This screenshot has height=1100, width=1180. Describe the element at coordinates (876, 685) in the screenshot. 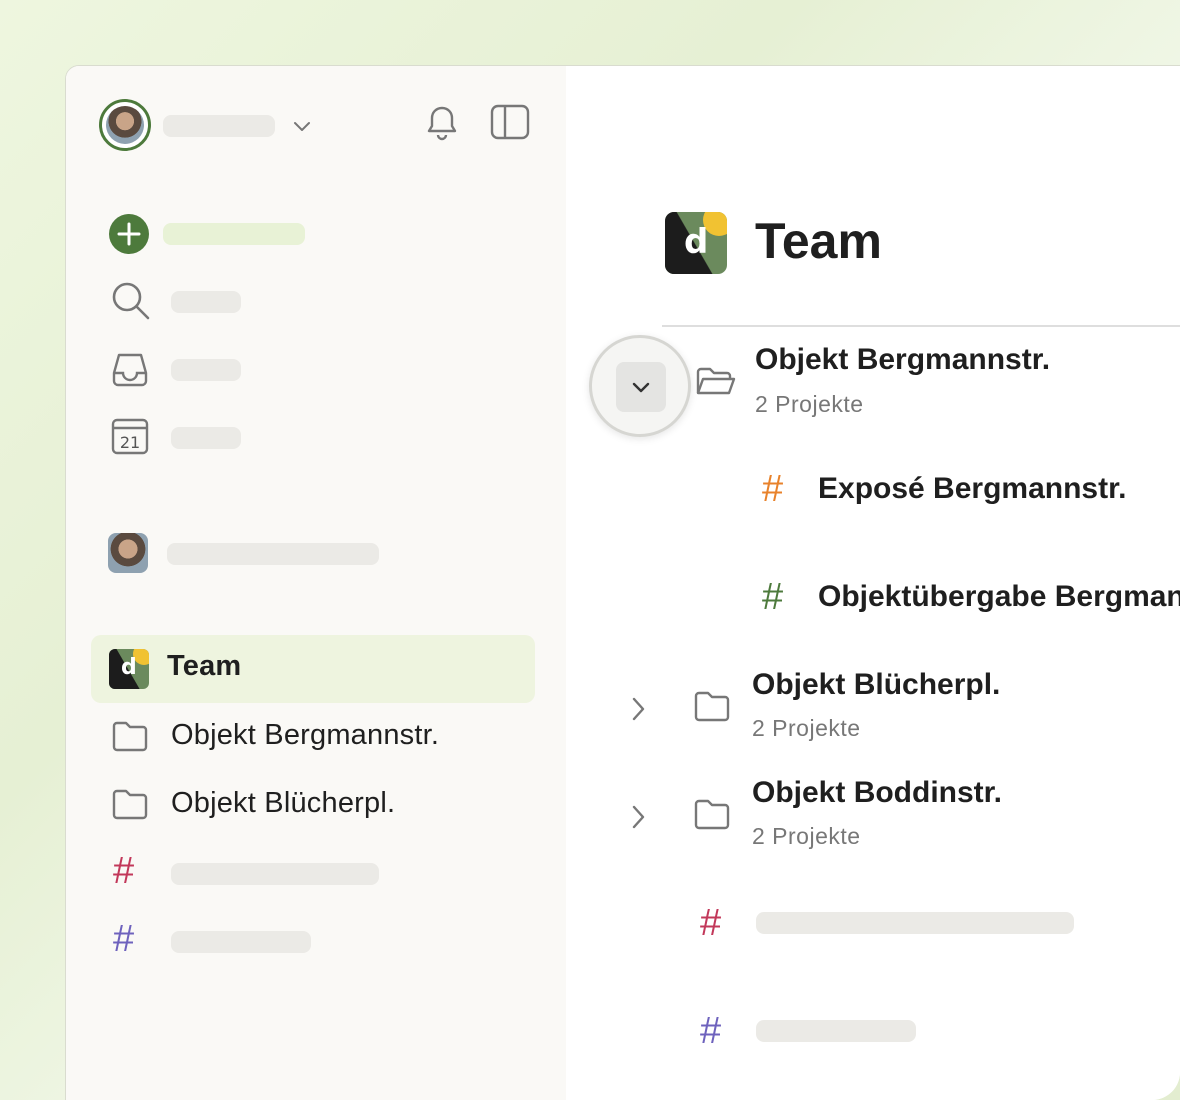

I see `group-title: Objekt Blücherpl.` at that location.